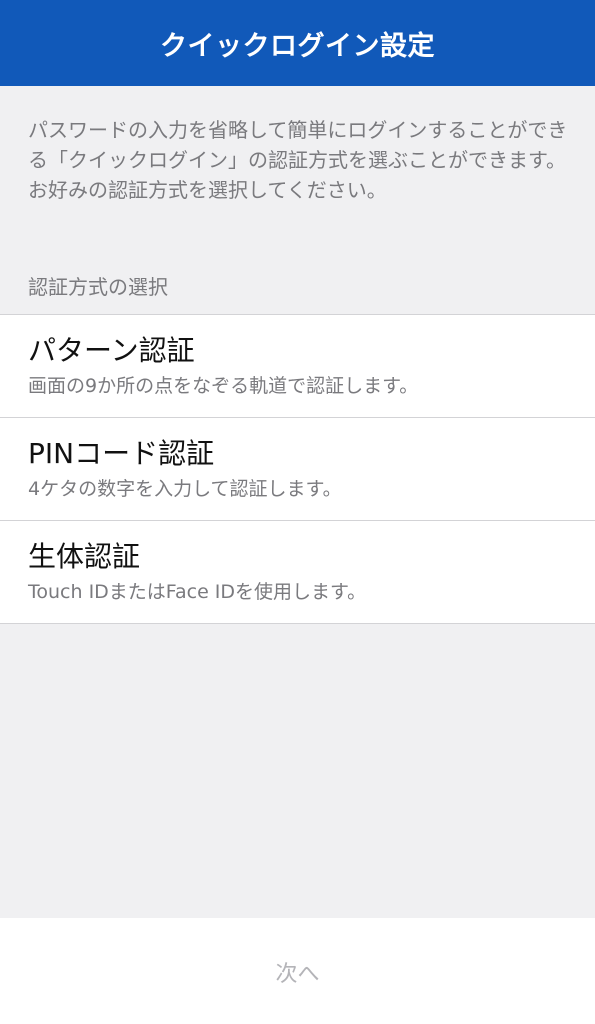  I want to click on option-biometric-auth: 生体認証 Touch IDまたはFace IDを使用します。, so click(297, 572).